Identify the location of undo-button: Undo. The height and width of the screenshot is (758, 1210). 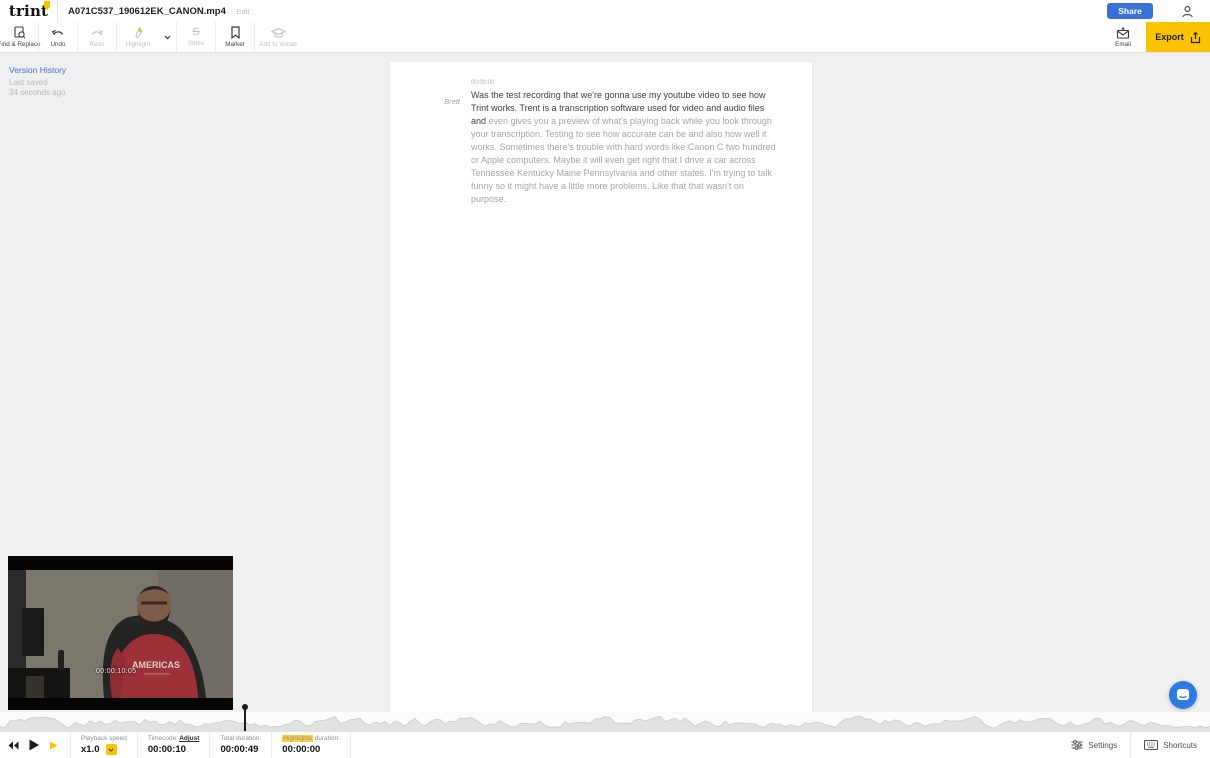
(58, 37).